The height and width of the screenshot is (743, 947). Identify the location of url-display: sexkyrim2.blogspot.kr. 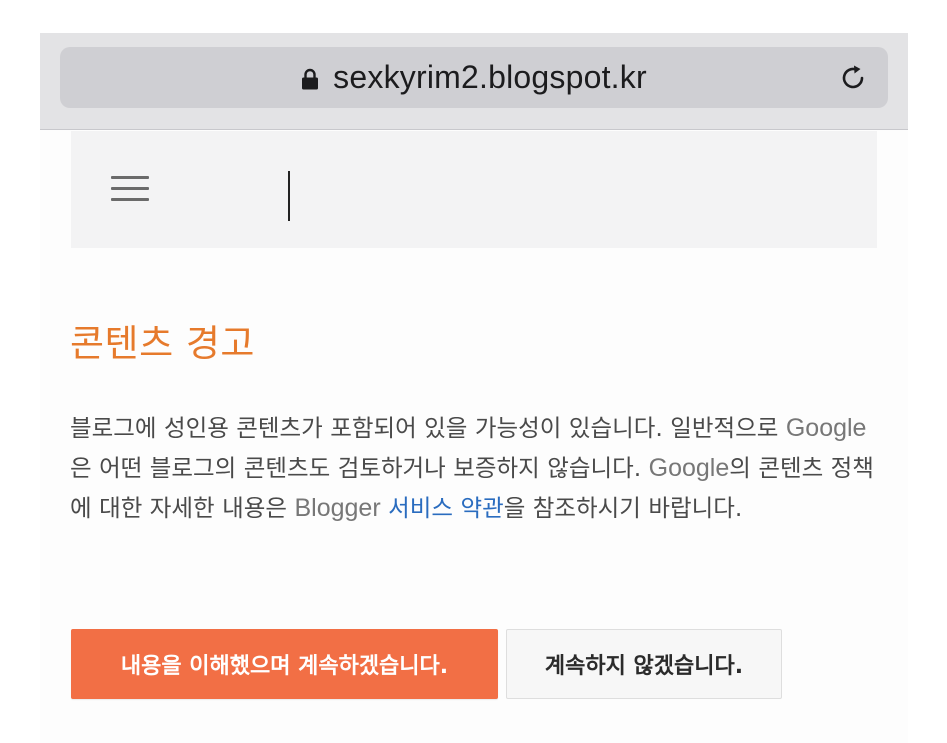
(474, 77).